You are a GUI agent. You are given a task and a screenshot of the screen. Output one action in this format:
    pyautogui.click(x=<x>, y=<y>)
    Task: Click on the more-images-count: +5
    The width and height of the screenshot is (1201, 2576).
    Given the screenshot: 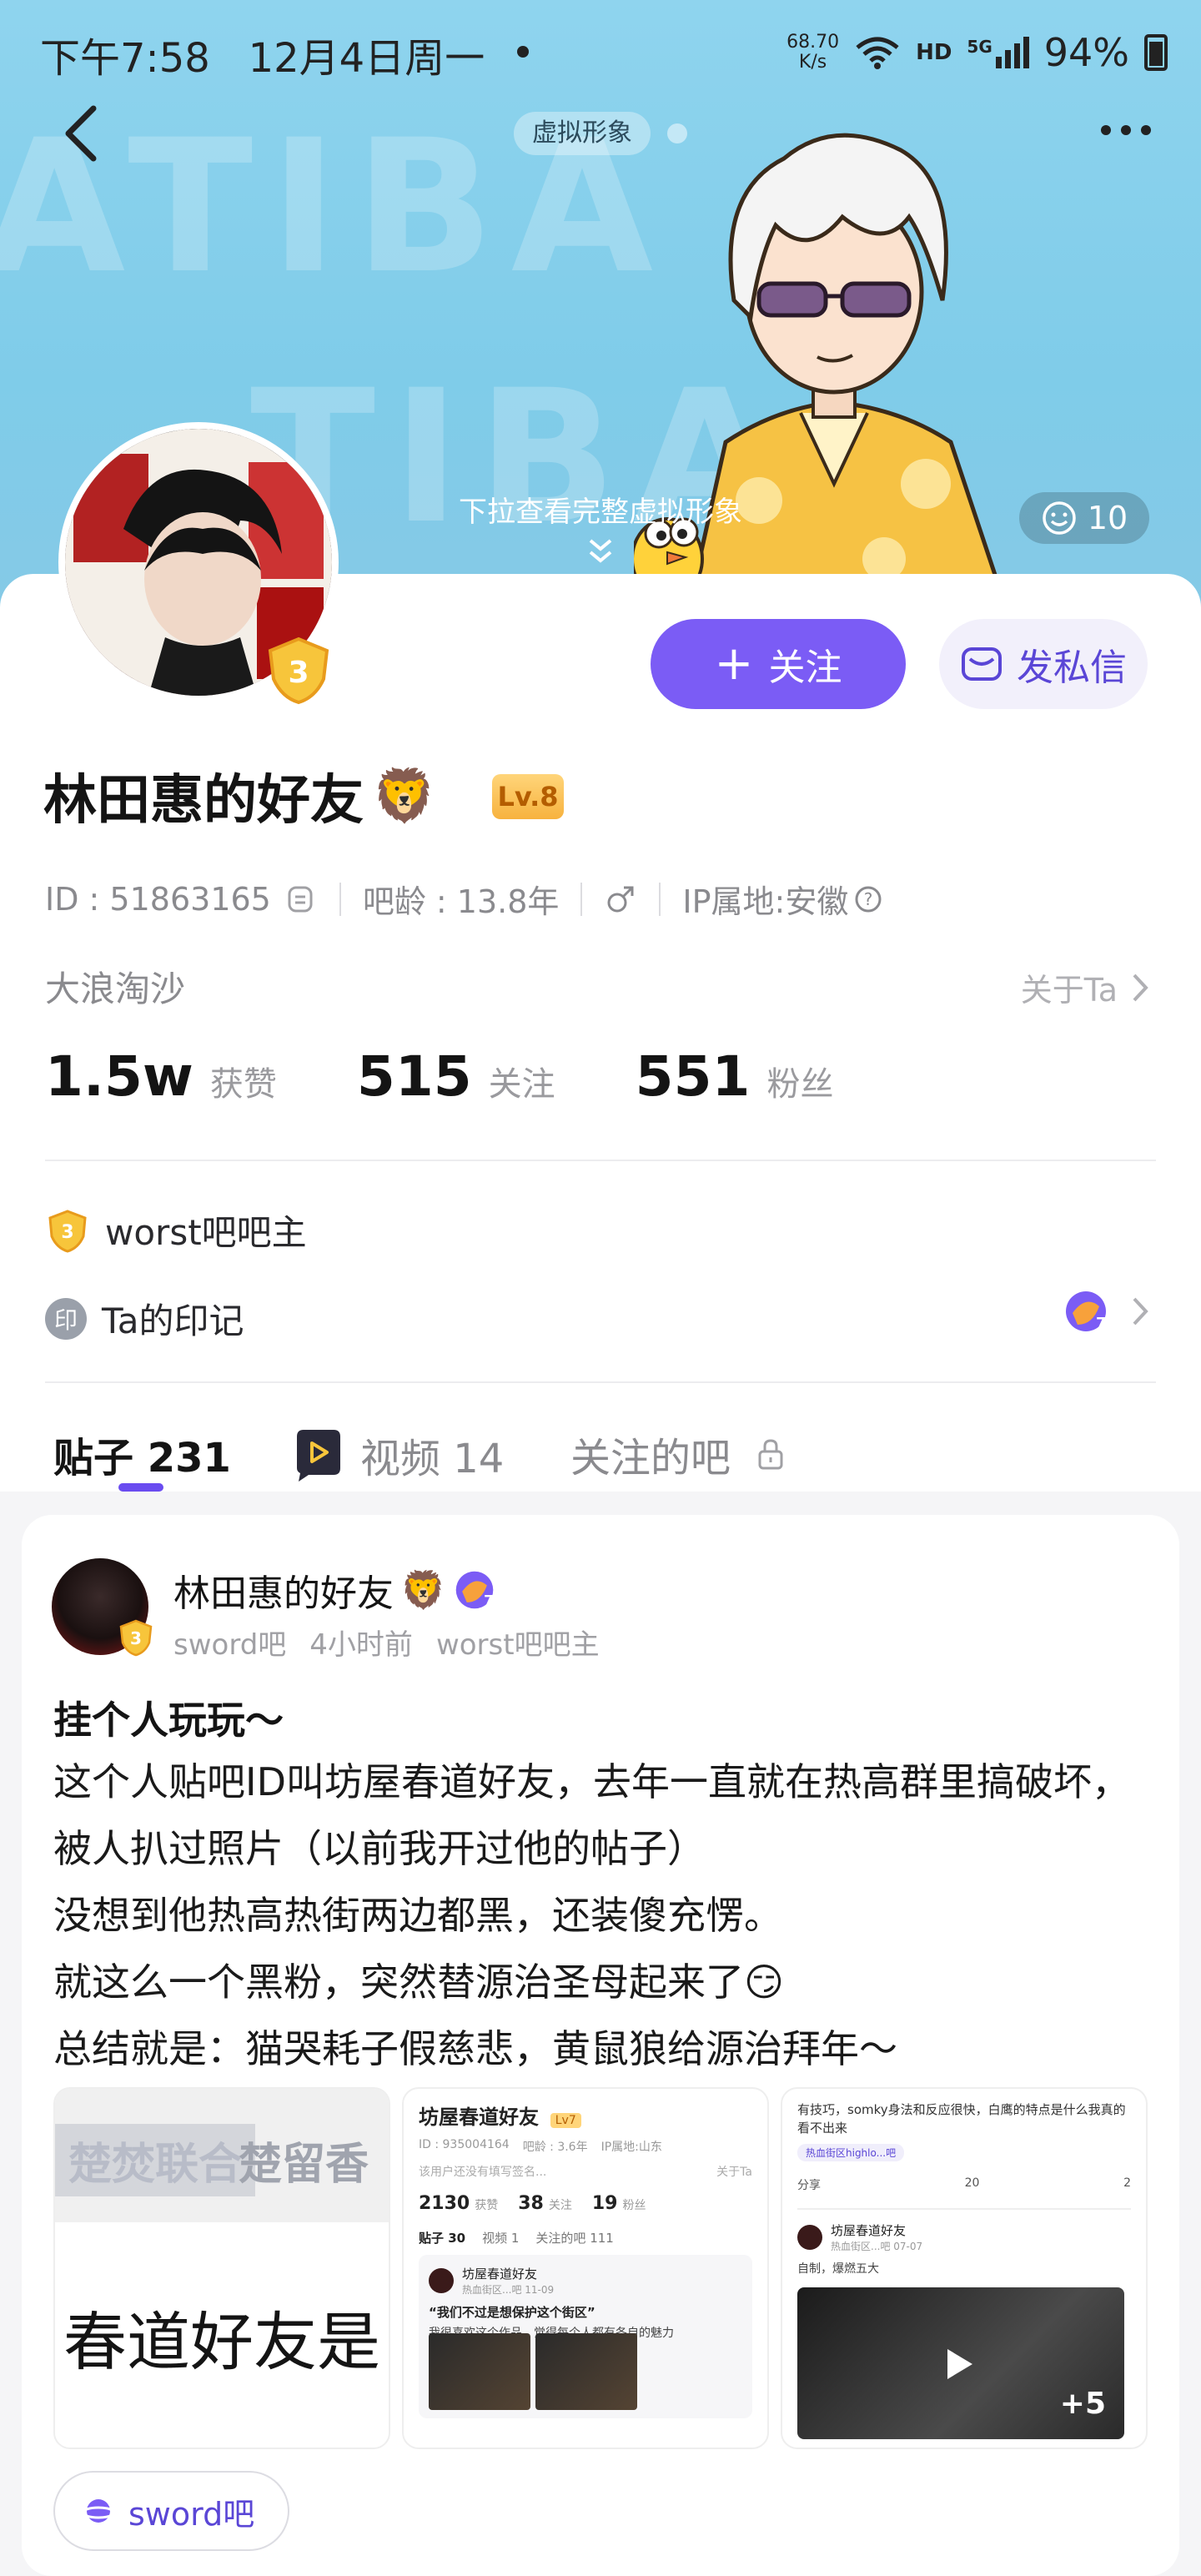 What is the action you would take?
    pyautogui.click(x=1083, y=2404)
    